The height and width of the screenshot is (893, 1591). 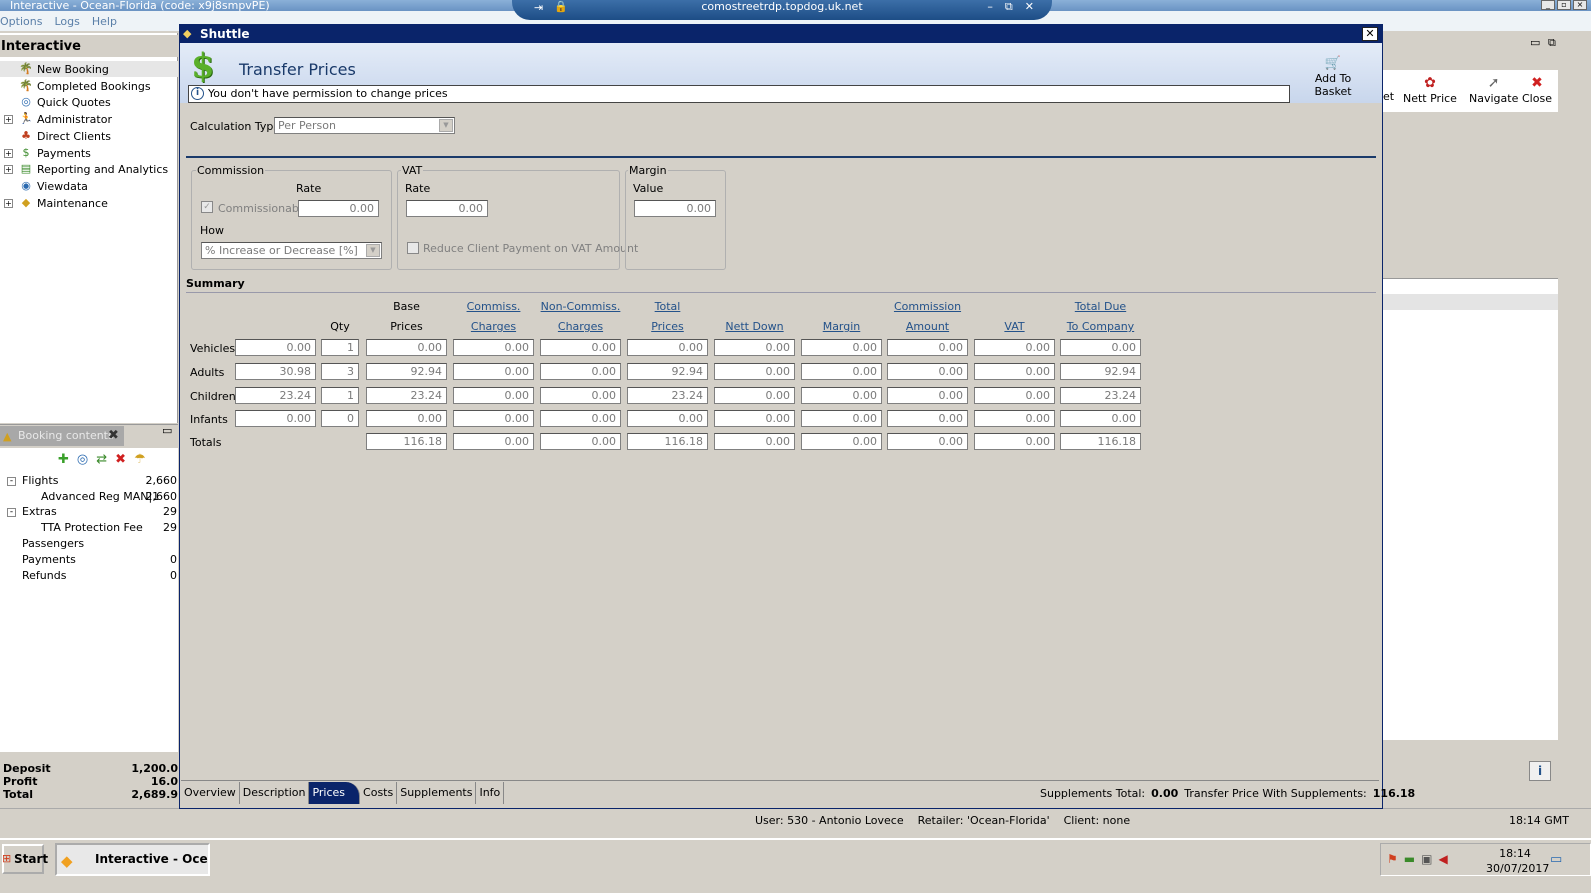 I want to click on column-header: Total Due, so click(x=1100, y=306).